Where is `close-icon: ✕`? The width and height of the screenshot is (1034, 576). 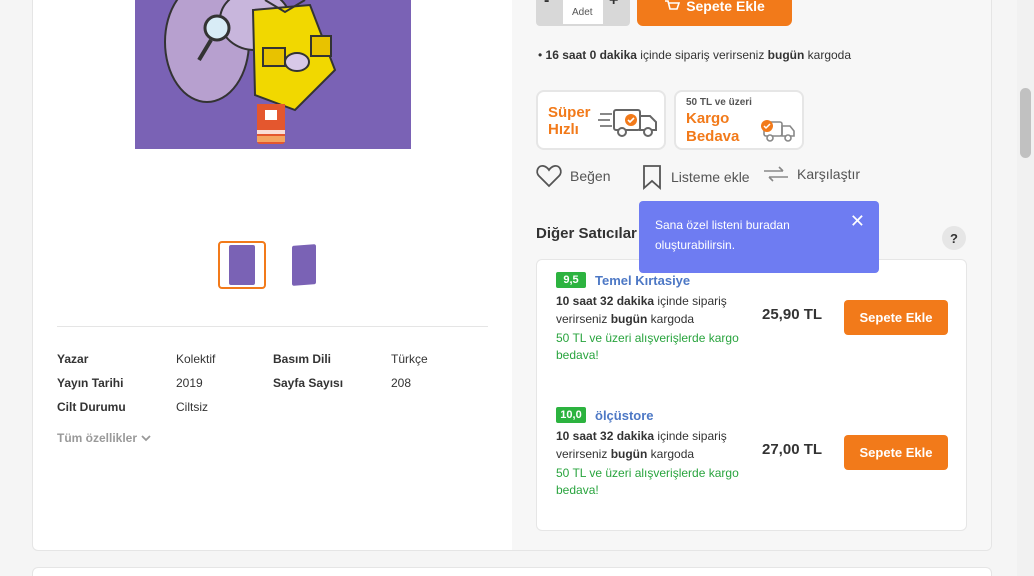 close-icon: ✕ is located at coordinates (857, 221).